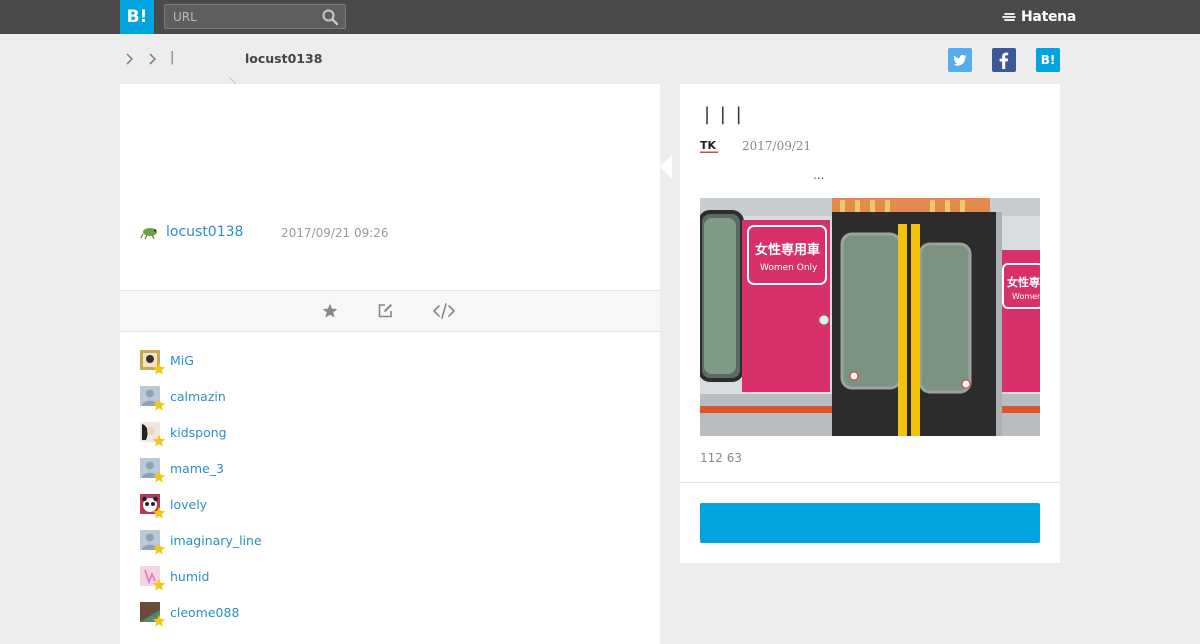 The width and height of the screenshot is (1200, 644). I want to click on star-giver-name: kidspong, so click(198, 433).